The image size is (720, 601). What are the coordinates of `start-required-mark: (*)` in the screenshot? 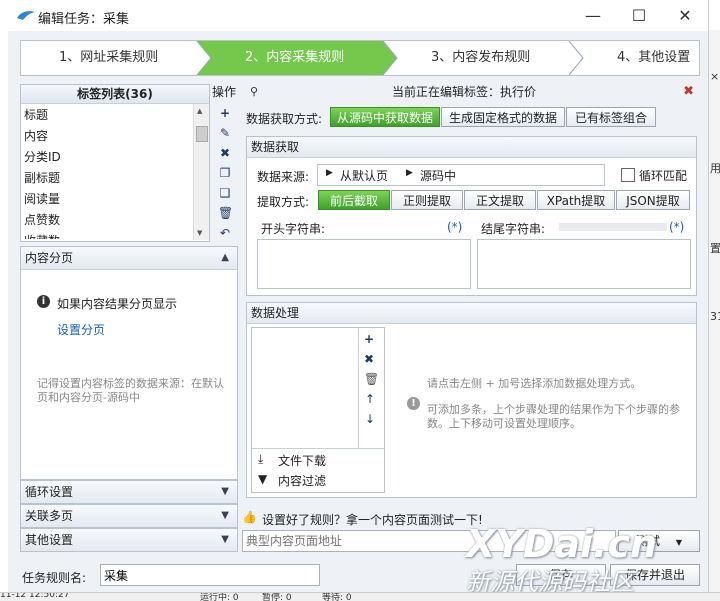 It's located at (455, 227).